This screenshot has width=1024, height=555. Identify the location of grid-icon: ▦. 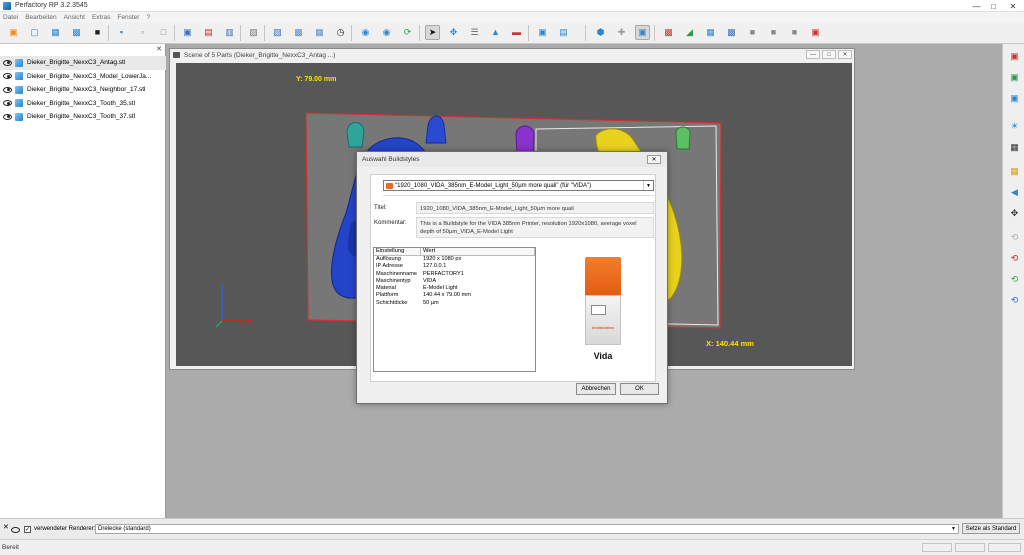
(710, 32).